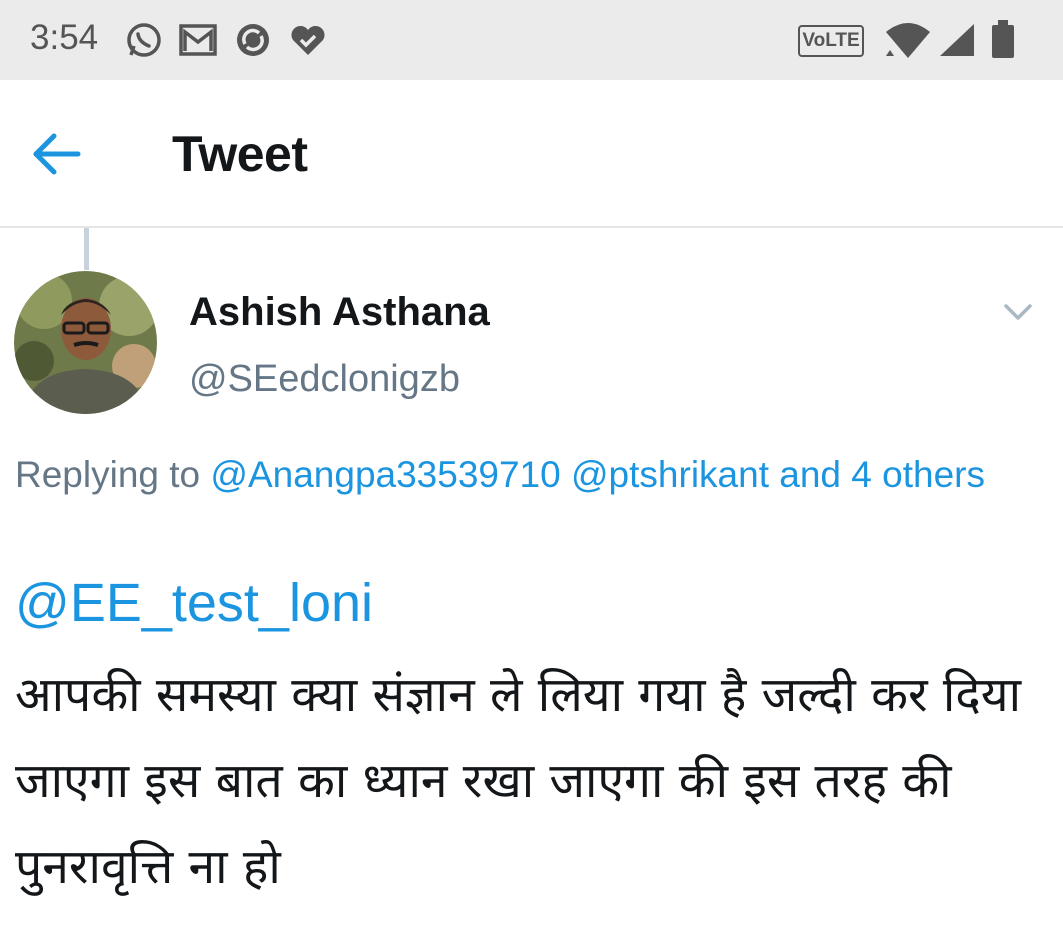 This screenshot has width=1063, height=937. What do you see at coordinates (253, 40) in the screenshot?
I see `sync-app-icon` at bounding box center [253, 40].